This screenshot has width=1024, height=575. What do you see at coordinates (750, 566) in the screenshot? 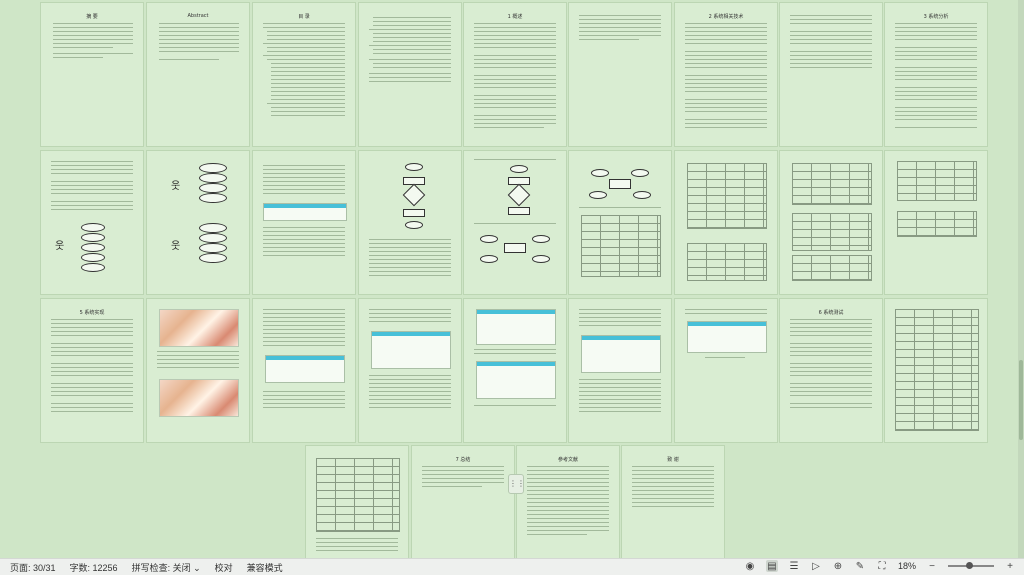
I see `eye-icon: ◉` at bounding box center [750, 566].